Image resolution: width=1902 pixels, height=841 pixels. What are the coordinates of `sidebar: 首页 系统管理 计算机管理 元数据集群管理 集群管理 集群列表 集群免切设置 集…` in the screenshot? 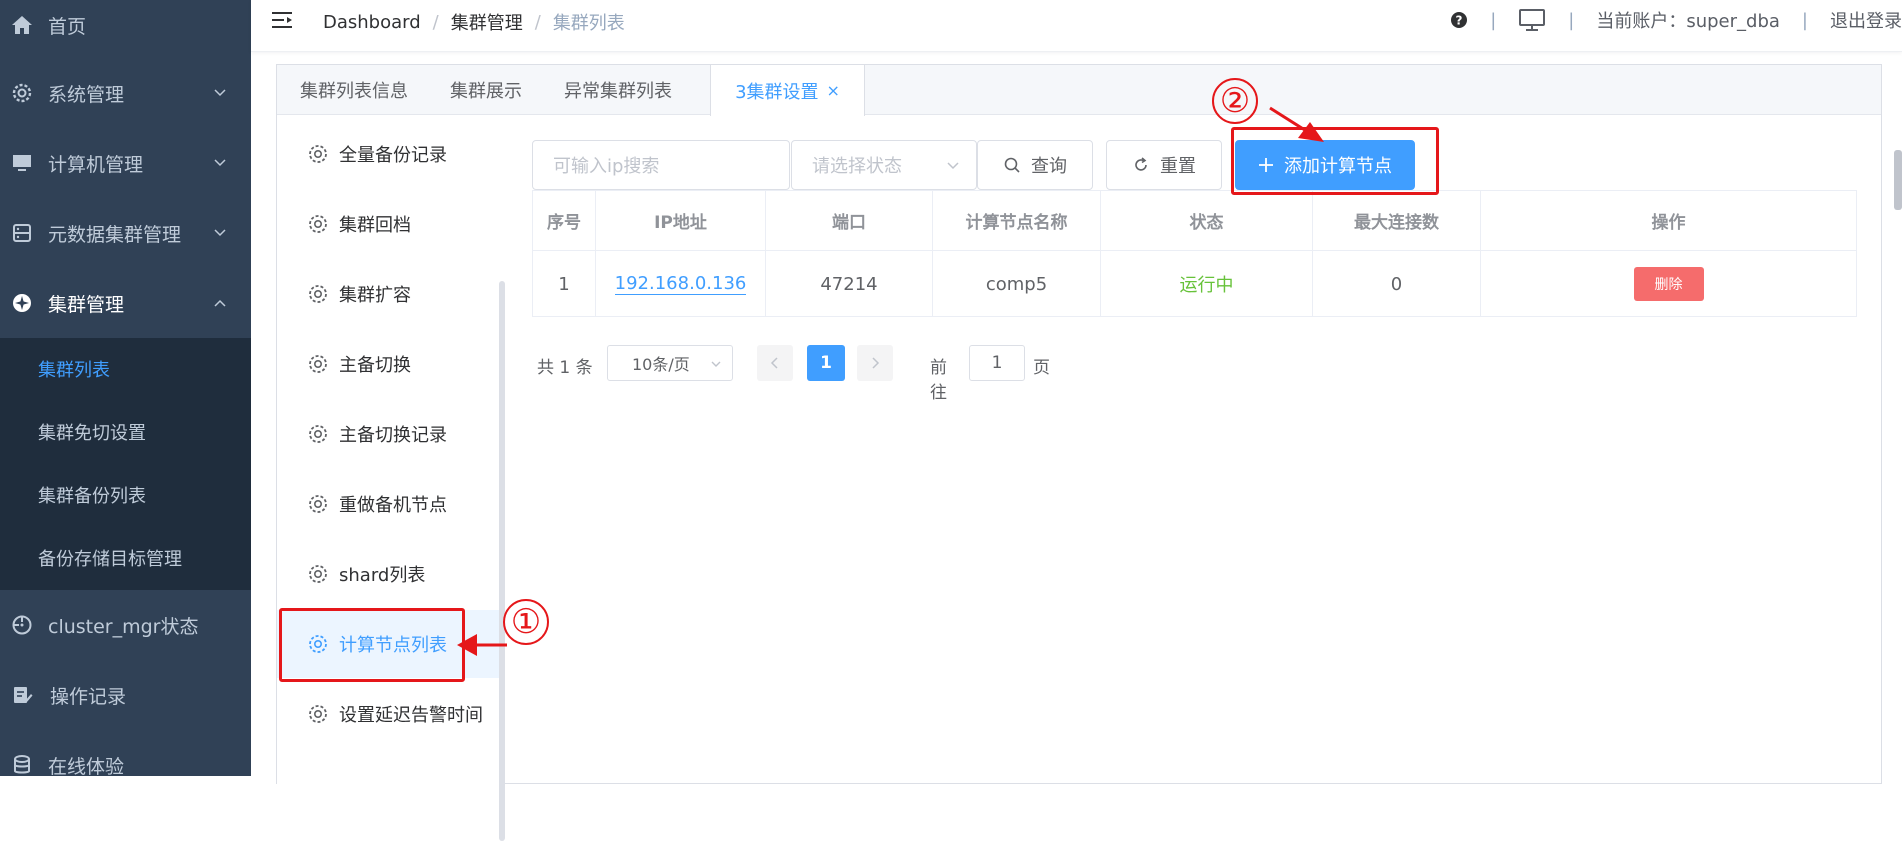 It's located at (125, 389).